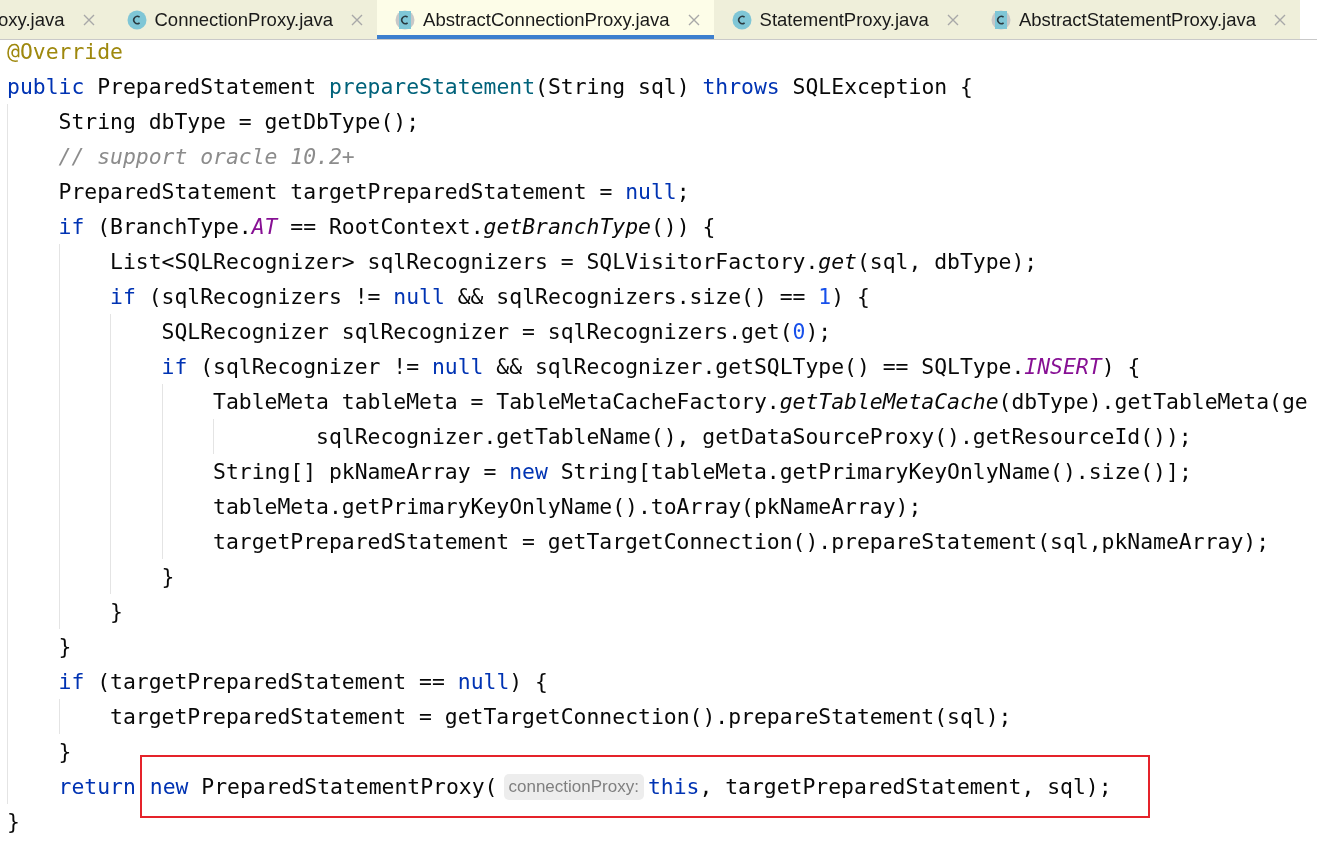 Image resolution: width=1317 pixels, height=851 pixels. What do you see at coordinates (879, 787) in the screenshot?
I see `code-text: this, targetPreparedStatement, sql);` at bounding box center [879, 787].